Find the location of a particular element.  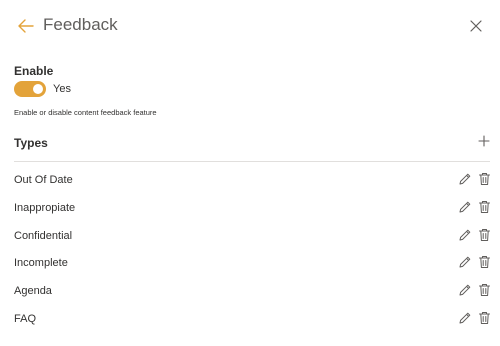

type-label: FAQ is located at coordinates (25, 319).